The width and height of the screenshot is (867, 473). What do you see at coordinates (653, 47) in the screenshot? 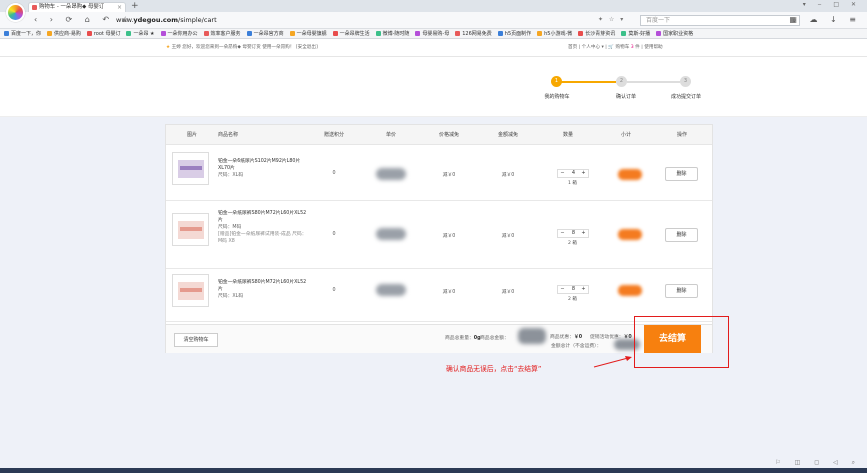
I see `help-link: 使用帮助` at bounding box center [653, 47].